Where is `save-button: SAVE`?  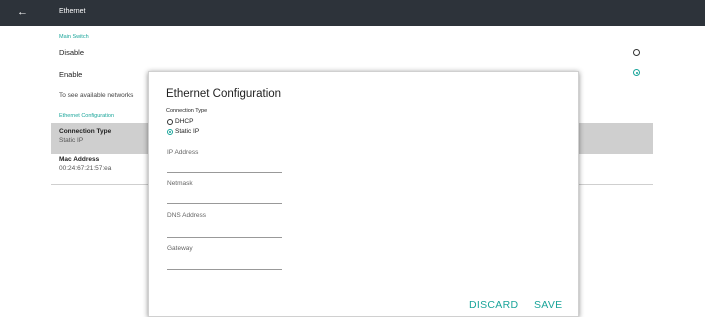
save-button: SAVE is located at coordinates (548, 305).